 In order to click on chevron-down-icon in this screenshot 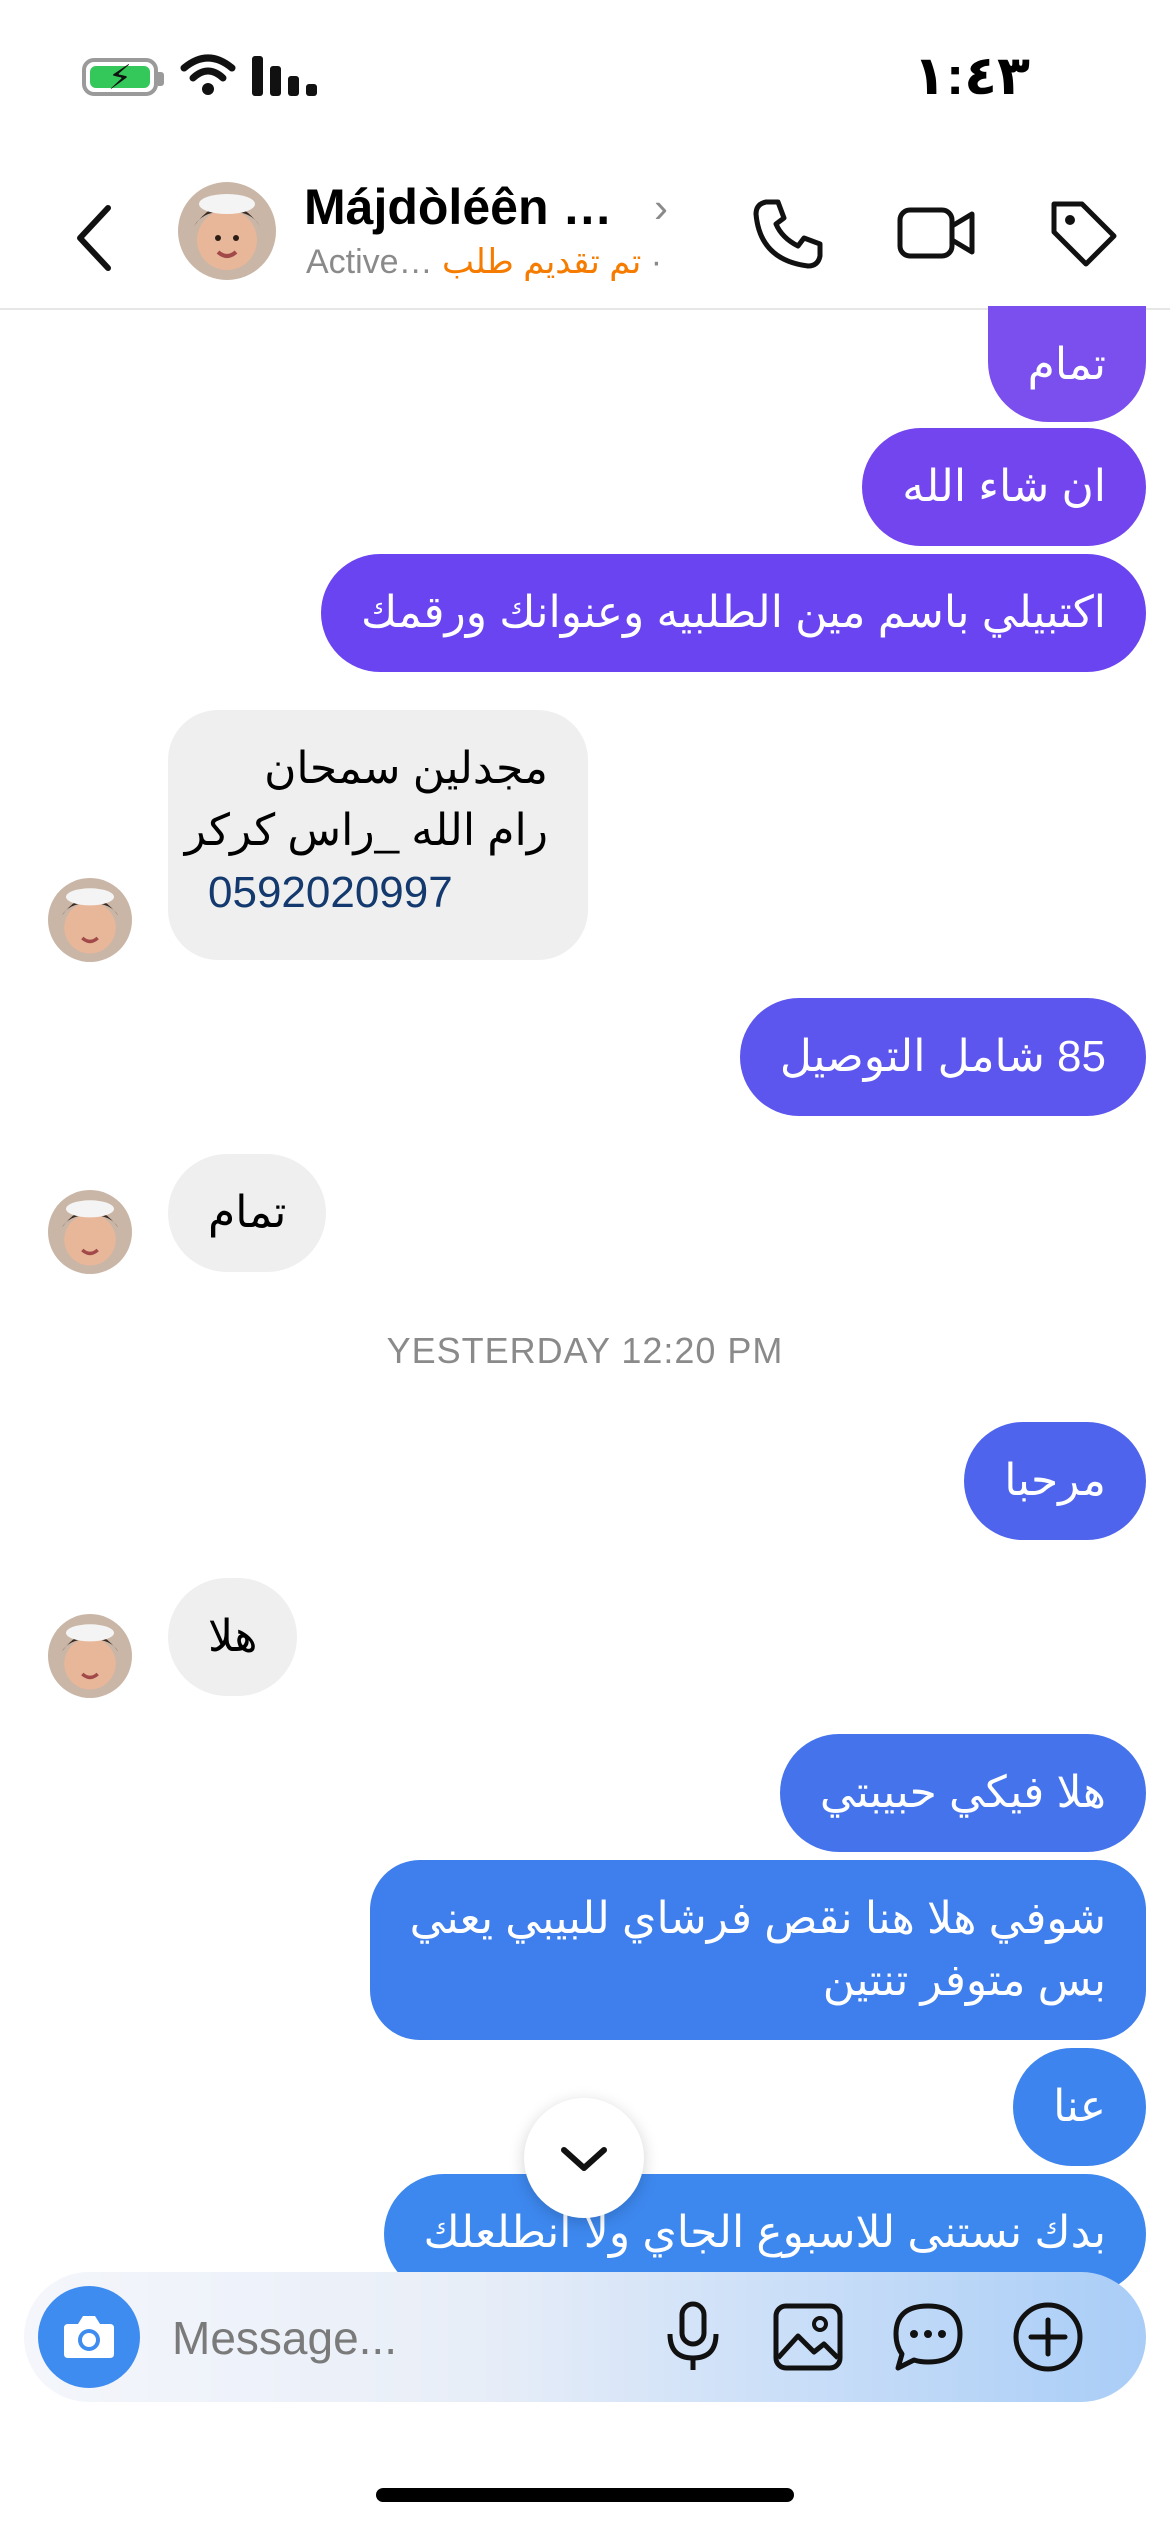, I will do `click(584, 2159)`.